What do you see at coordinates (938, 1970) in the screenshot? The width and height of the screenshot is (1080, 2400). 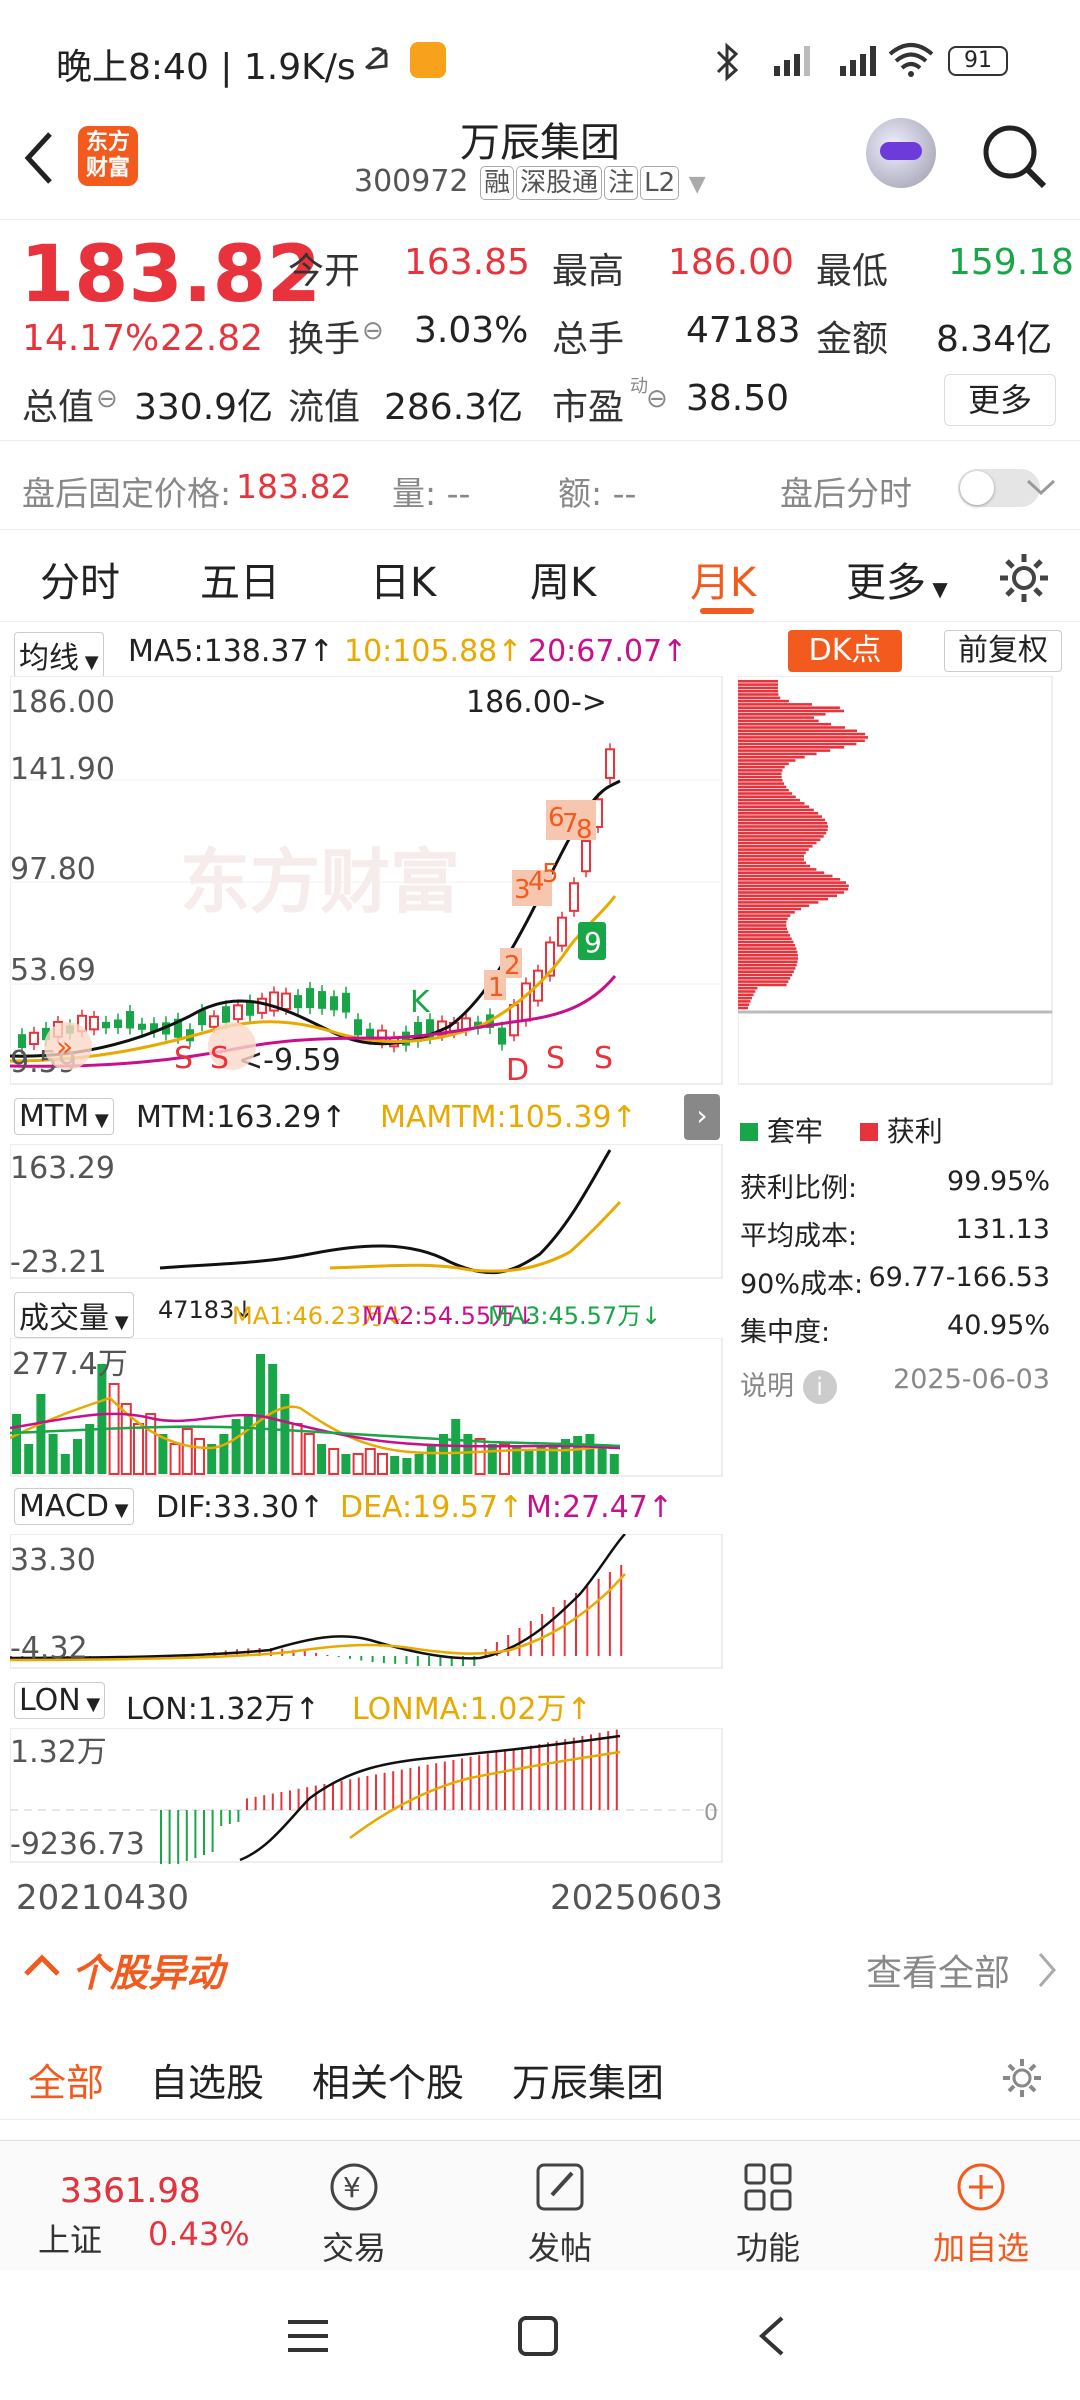 I see `view-all-link: 查看全部` at bounding box center [938, 1970].